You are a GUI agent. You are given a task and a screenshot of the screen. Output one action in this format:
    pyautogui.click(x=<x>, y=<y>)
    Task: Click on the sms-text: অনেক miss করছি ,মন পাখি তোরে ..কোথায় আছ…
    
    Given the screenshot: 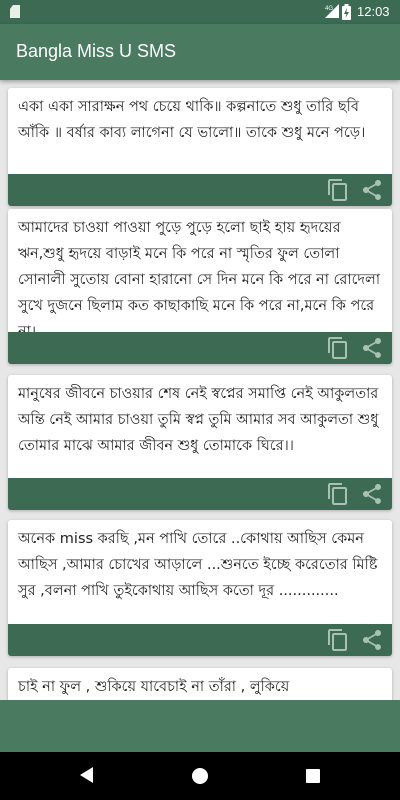 What is the action you would take?
    pyautogui.click(x=198, y=565)
    